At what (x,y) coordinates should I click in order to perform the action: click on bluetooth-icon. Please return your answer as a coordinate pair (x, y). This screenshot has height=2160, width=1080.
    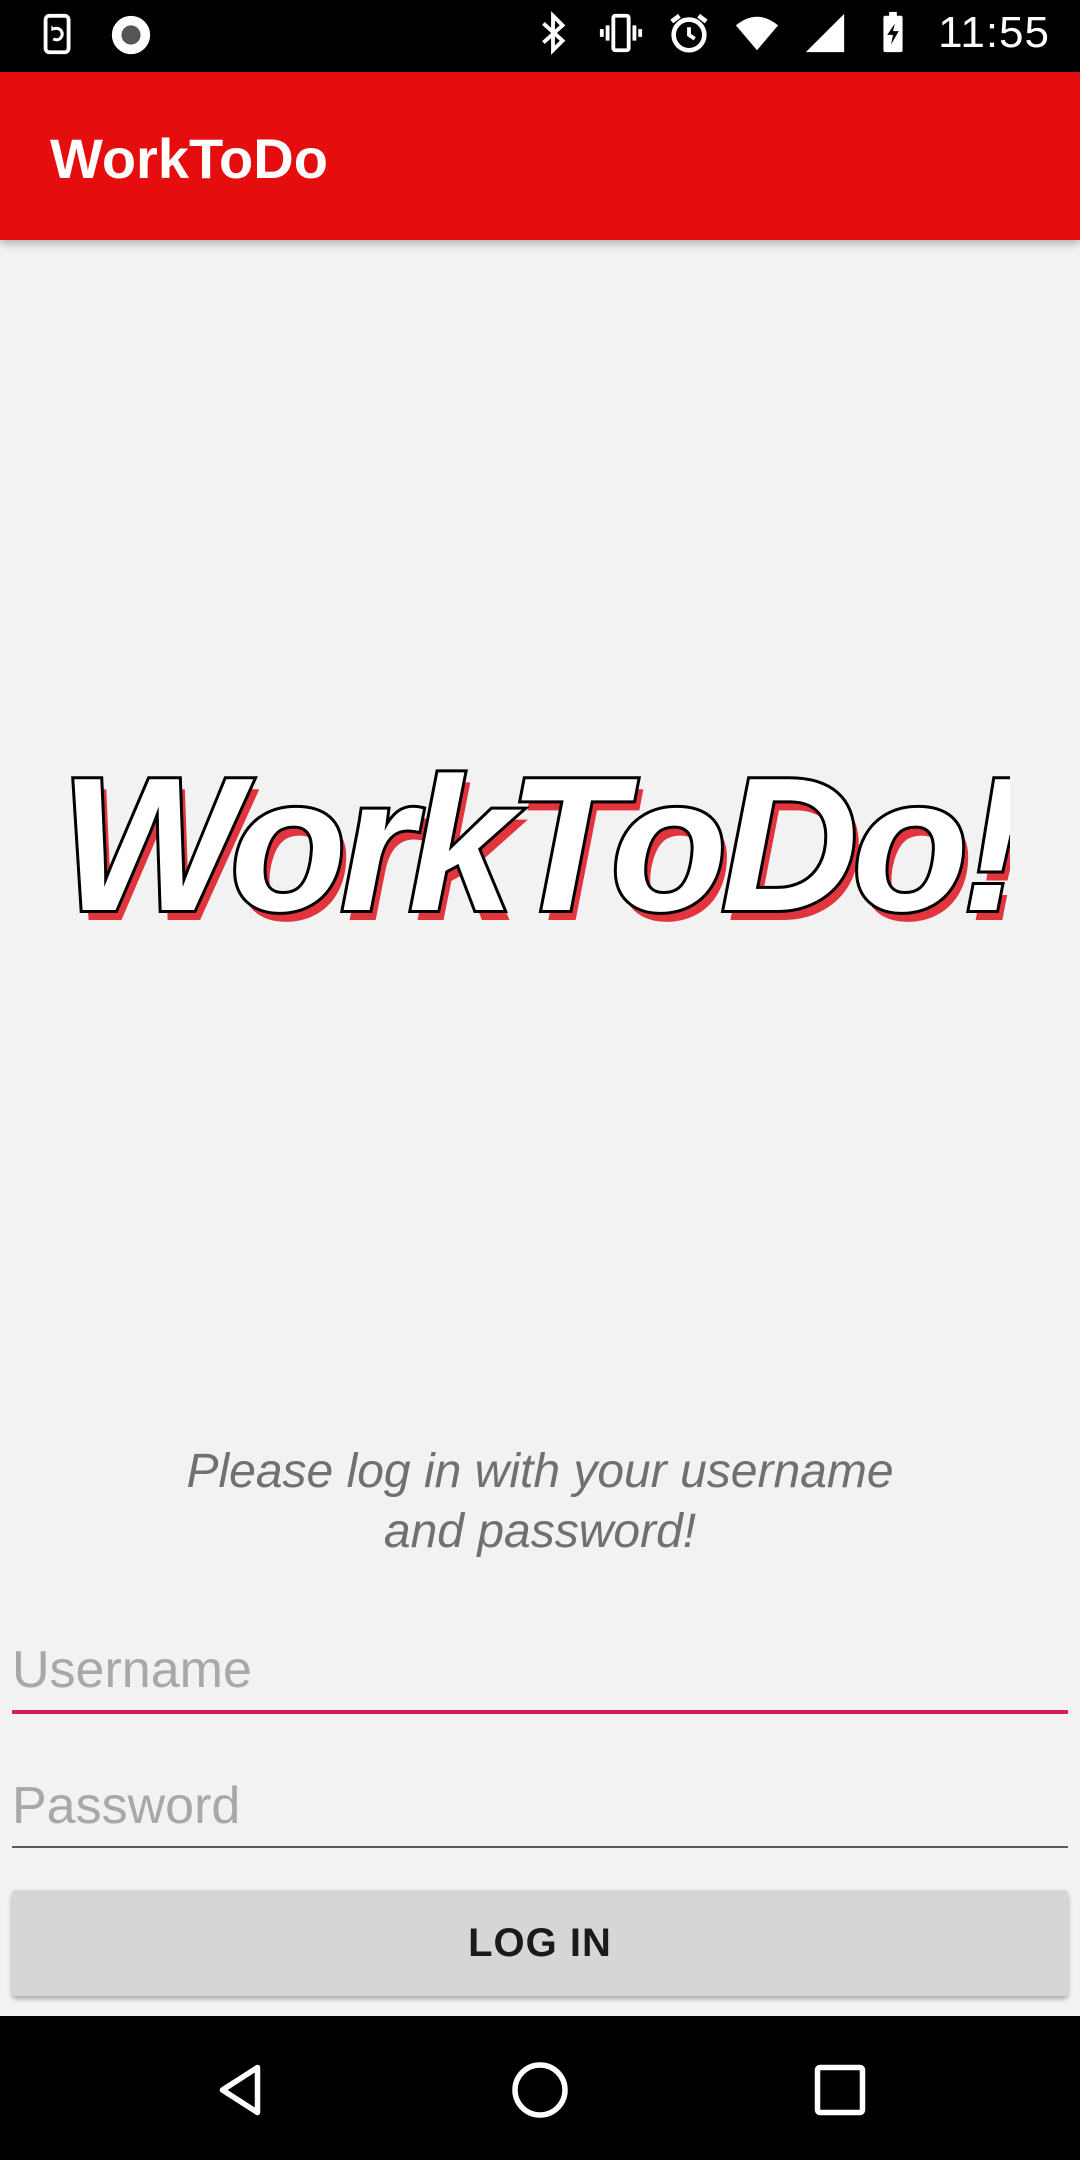
    Looking at the image, I should click on (554, 33).